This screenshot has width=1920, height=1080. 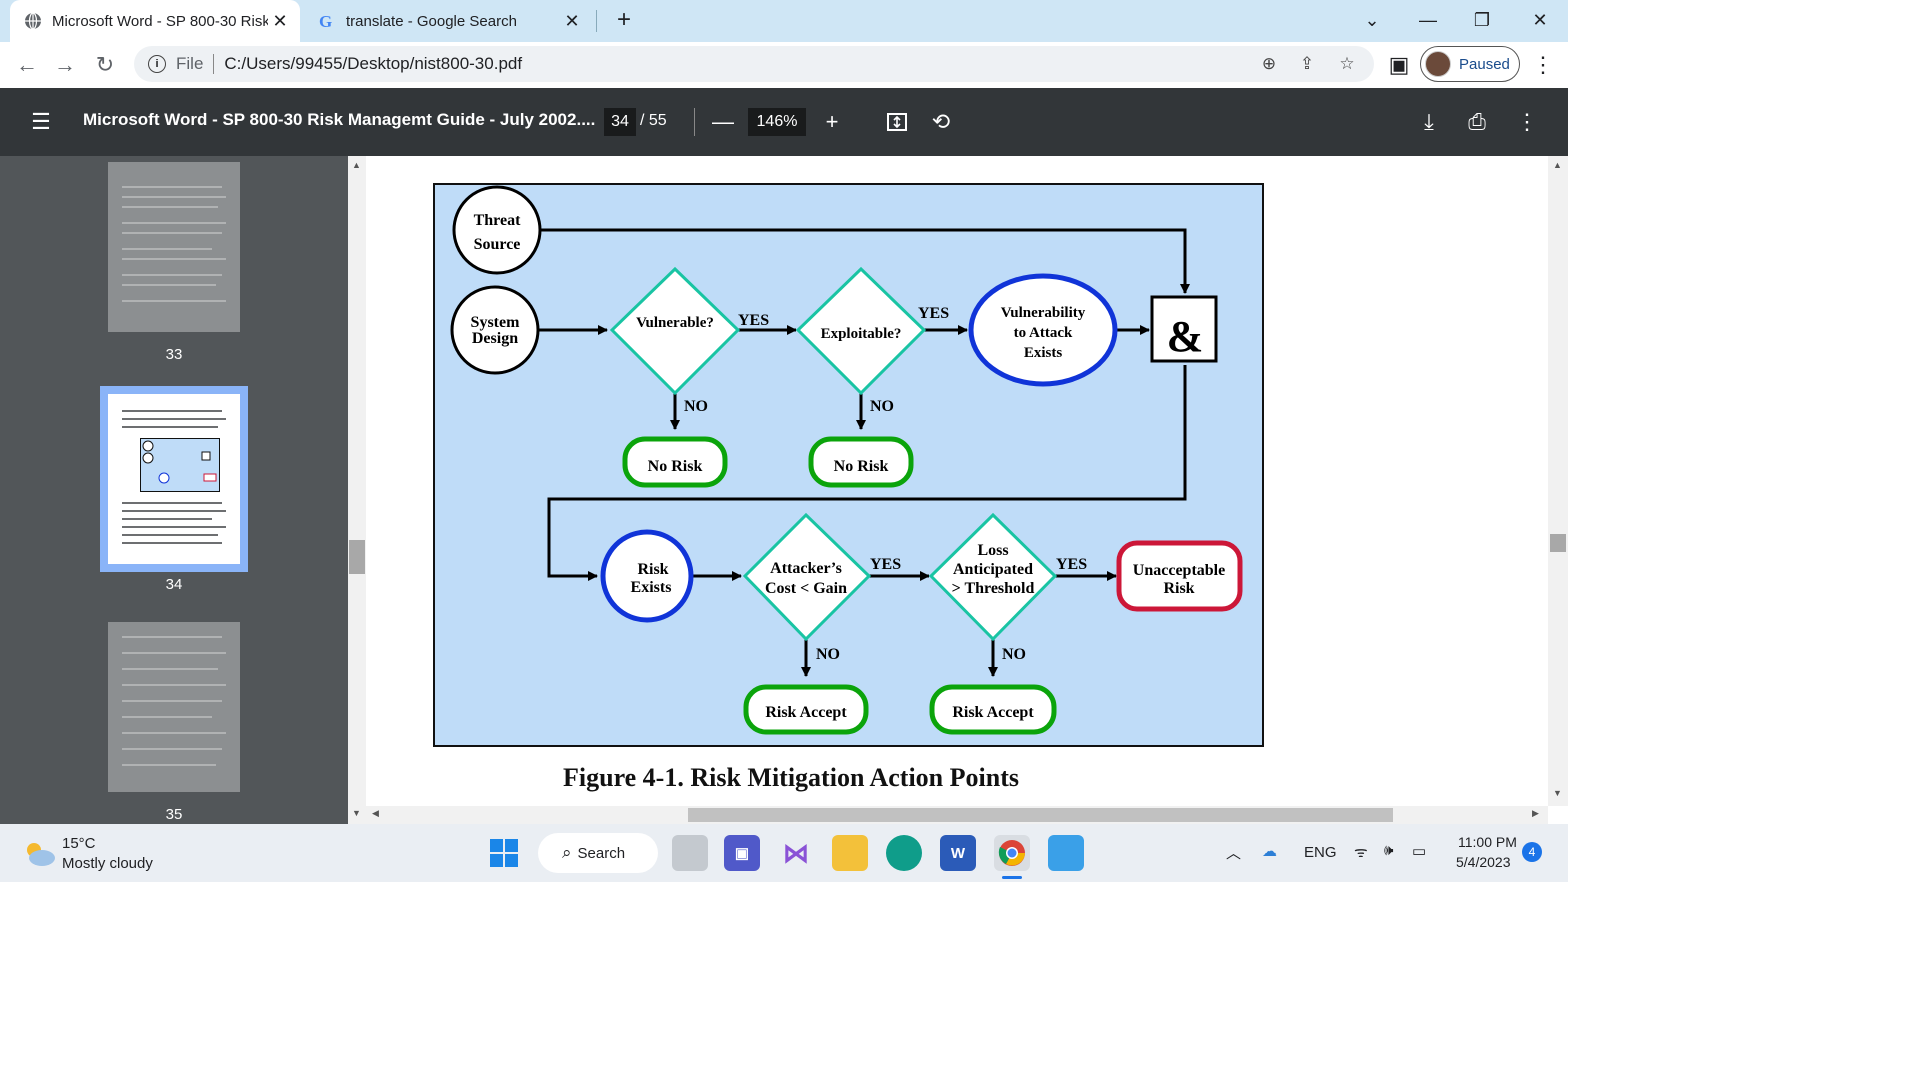 I want to click on start-windows-icon, so click(x=504, y=853).